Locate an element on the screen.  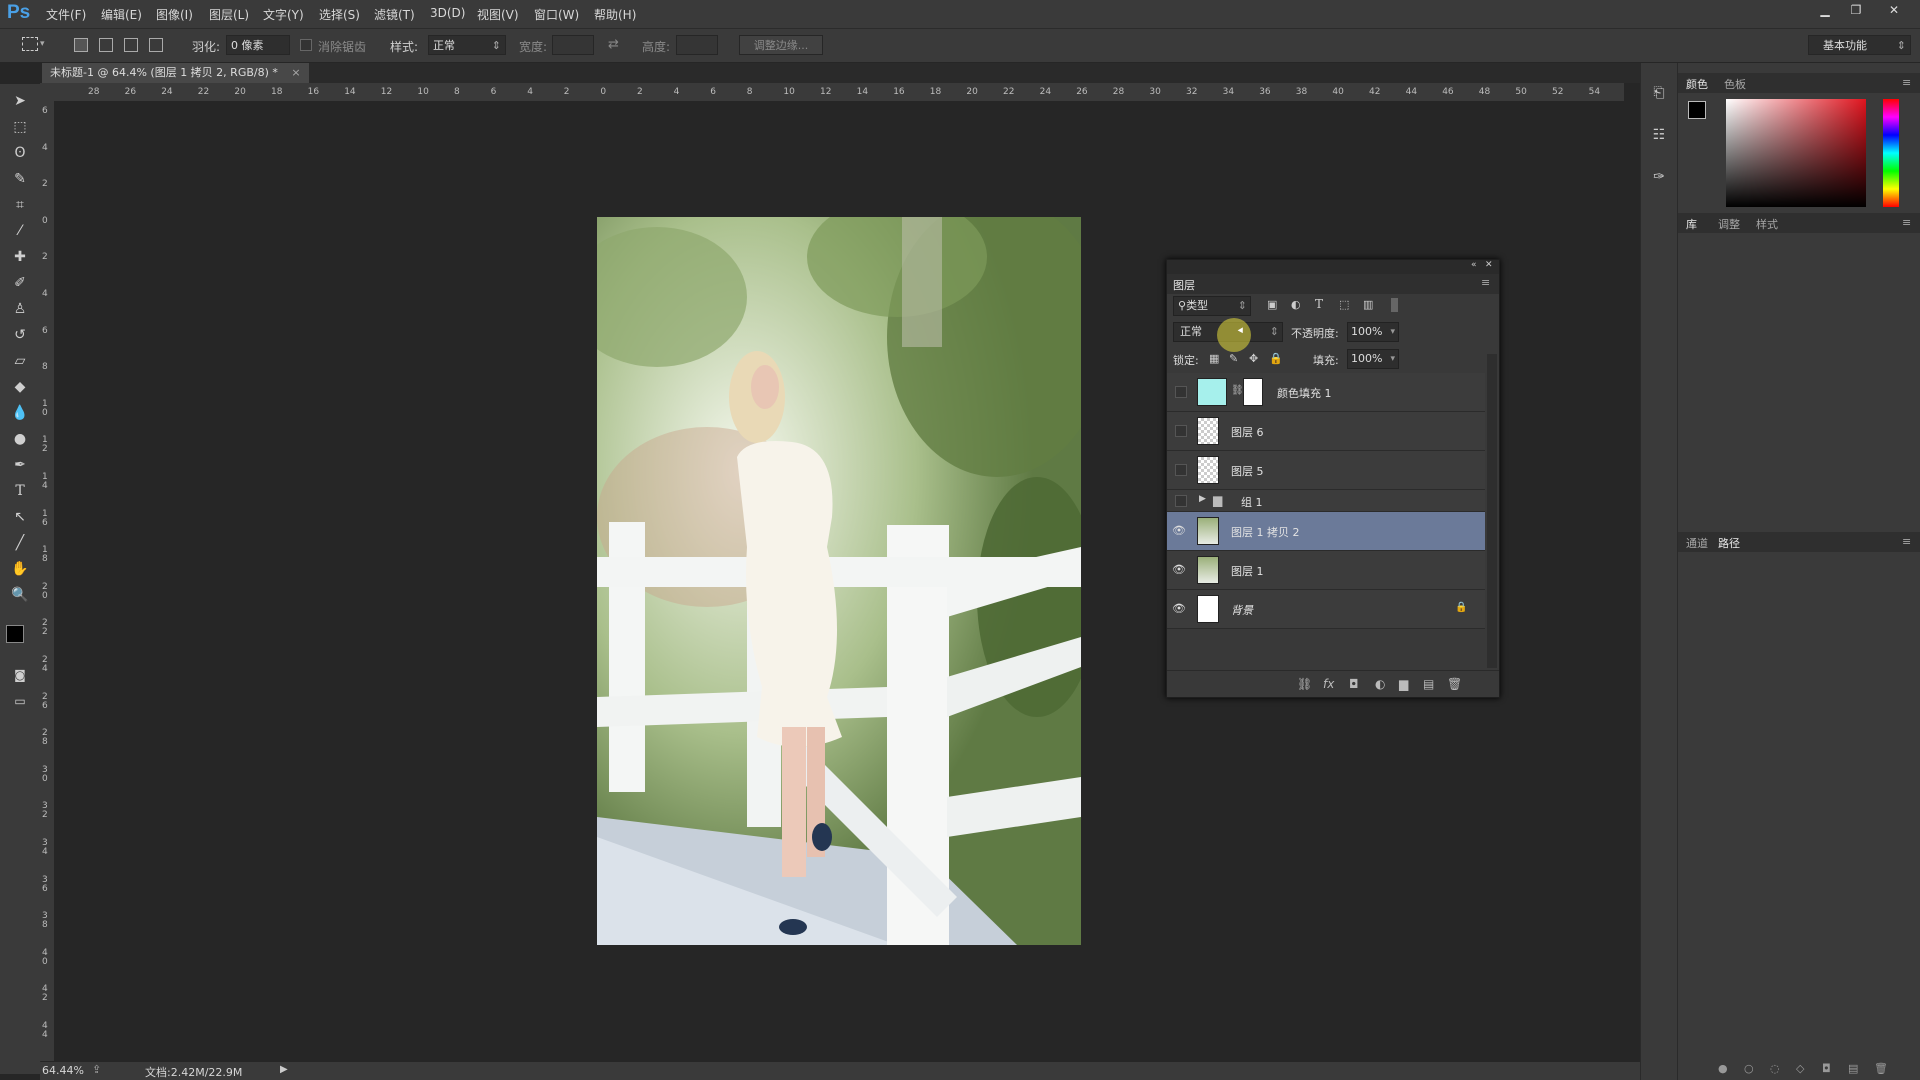
blur-tool-icon: 💧 is located at coordinates (20, 413).